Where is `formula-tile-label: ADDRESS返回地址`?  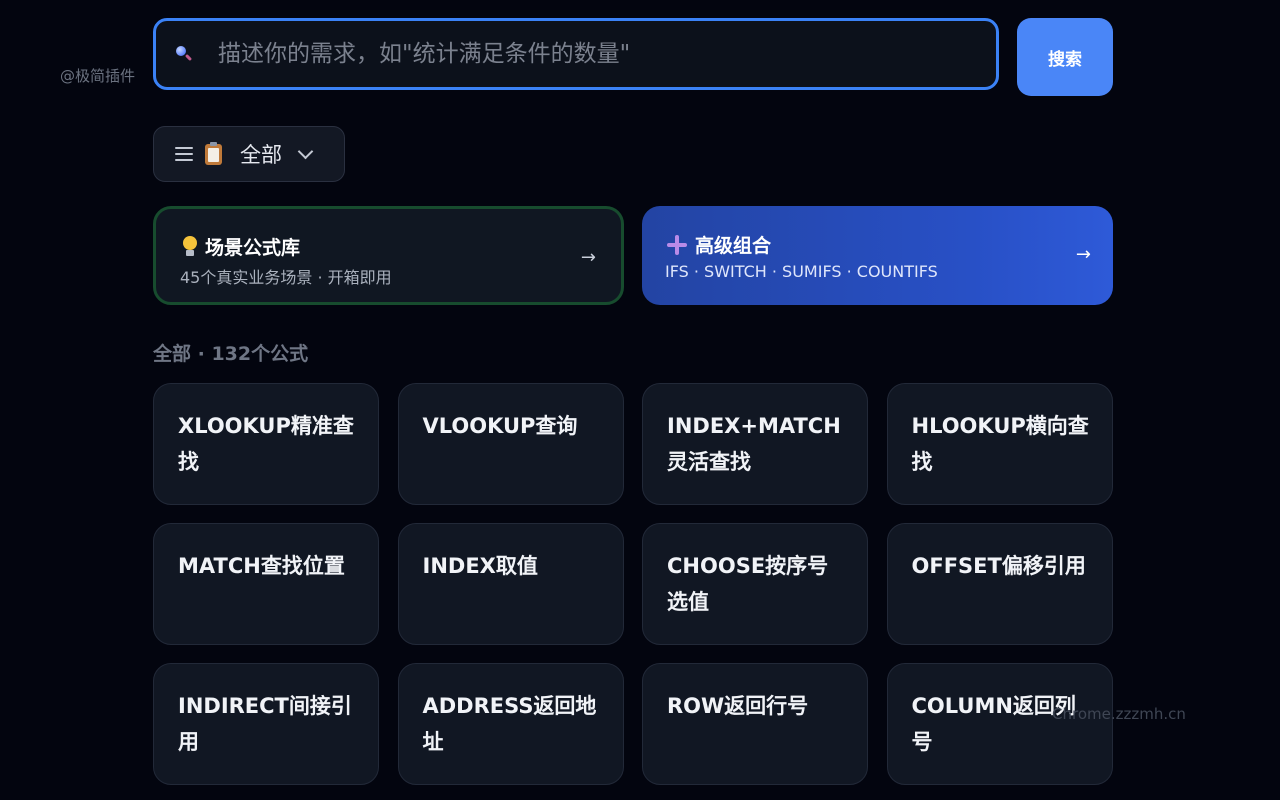 formula-tile-label: ADDRESS返回地址 is located at coordinates (509, 724).